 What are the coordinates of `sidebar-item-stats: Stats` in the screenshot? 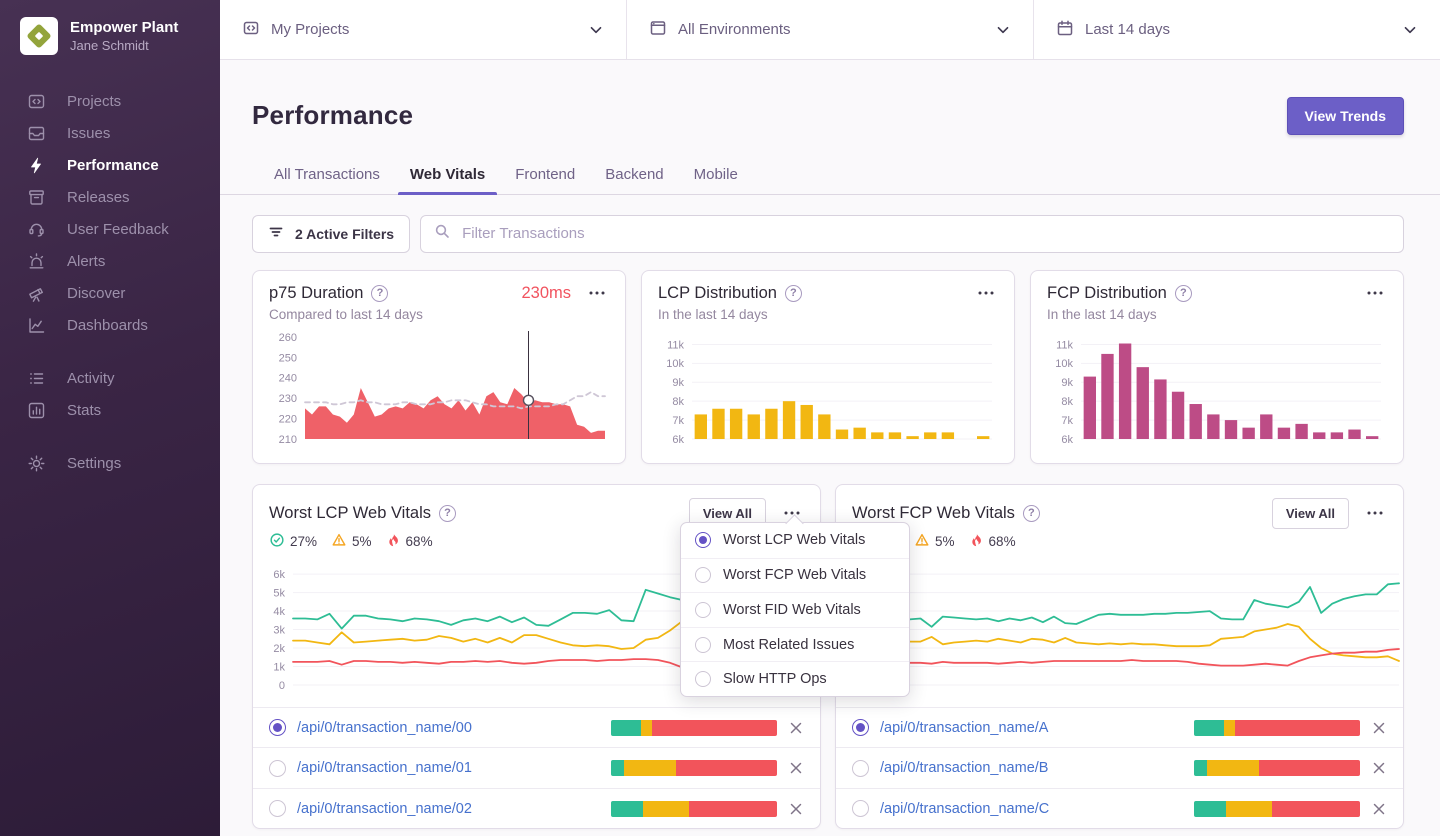 It's located at (110, 410).